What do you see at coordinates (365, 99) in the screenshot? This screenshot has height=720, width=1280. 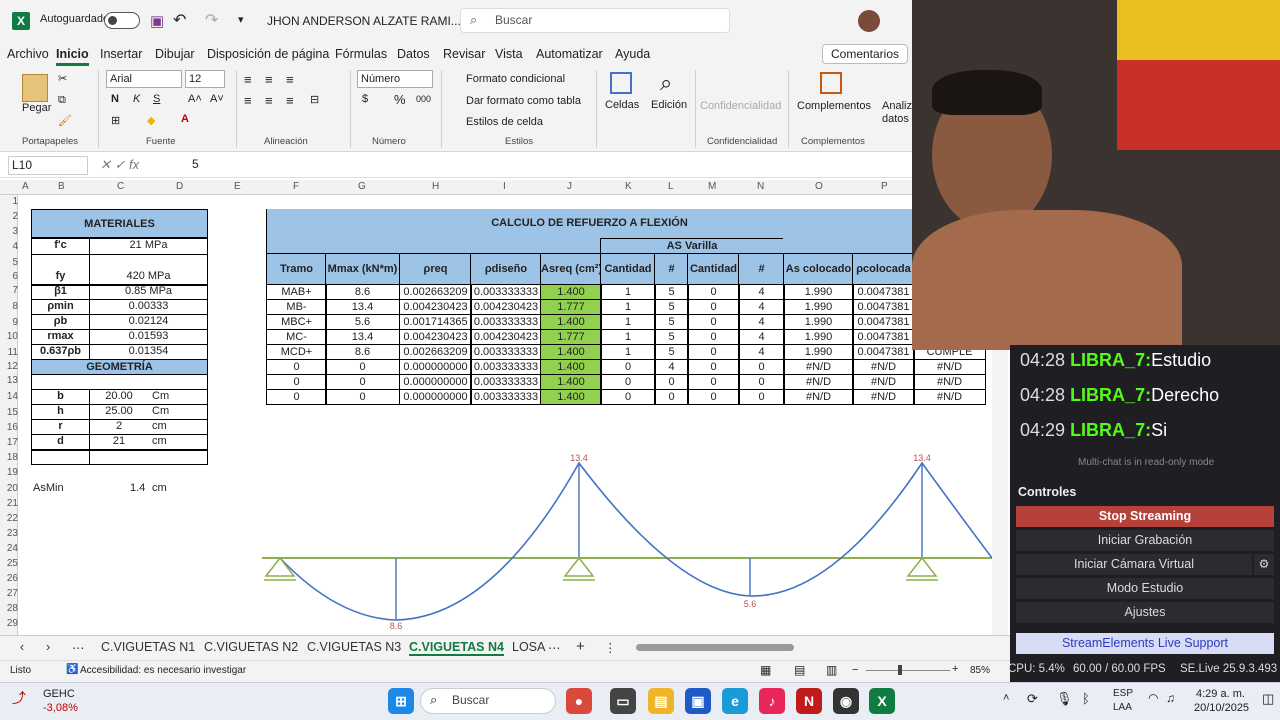 I see `currency-icon: $` at bounding box center [365, 99].